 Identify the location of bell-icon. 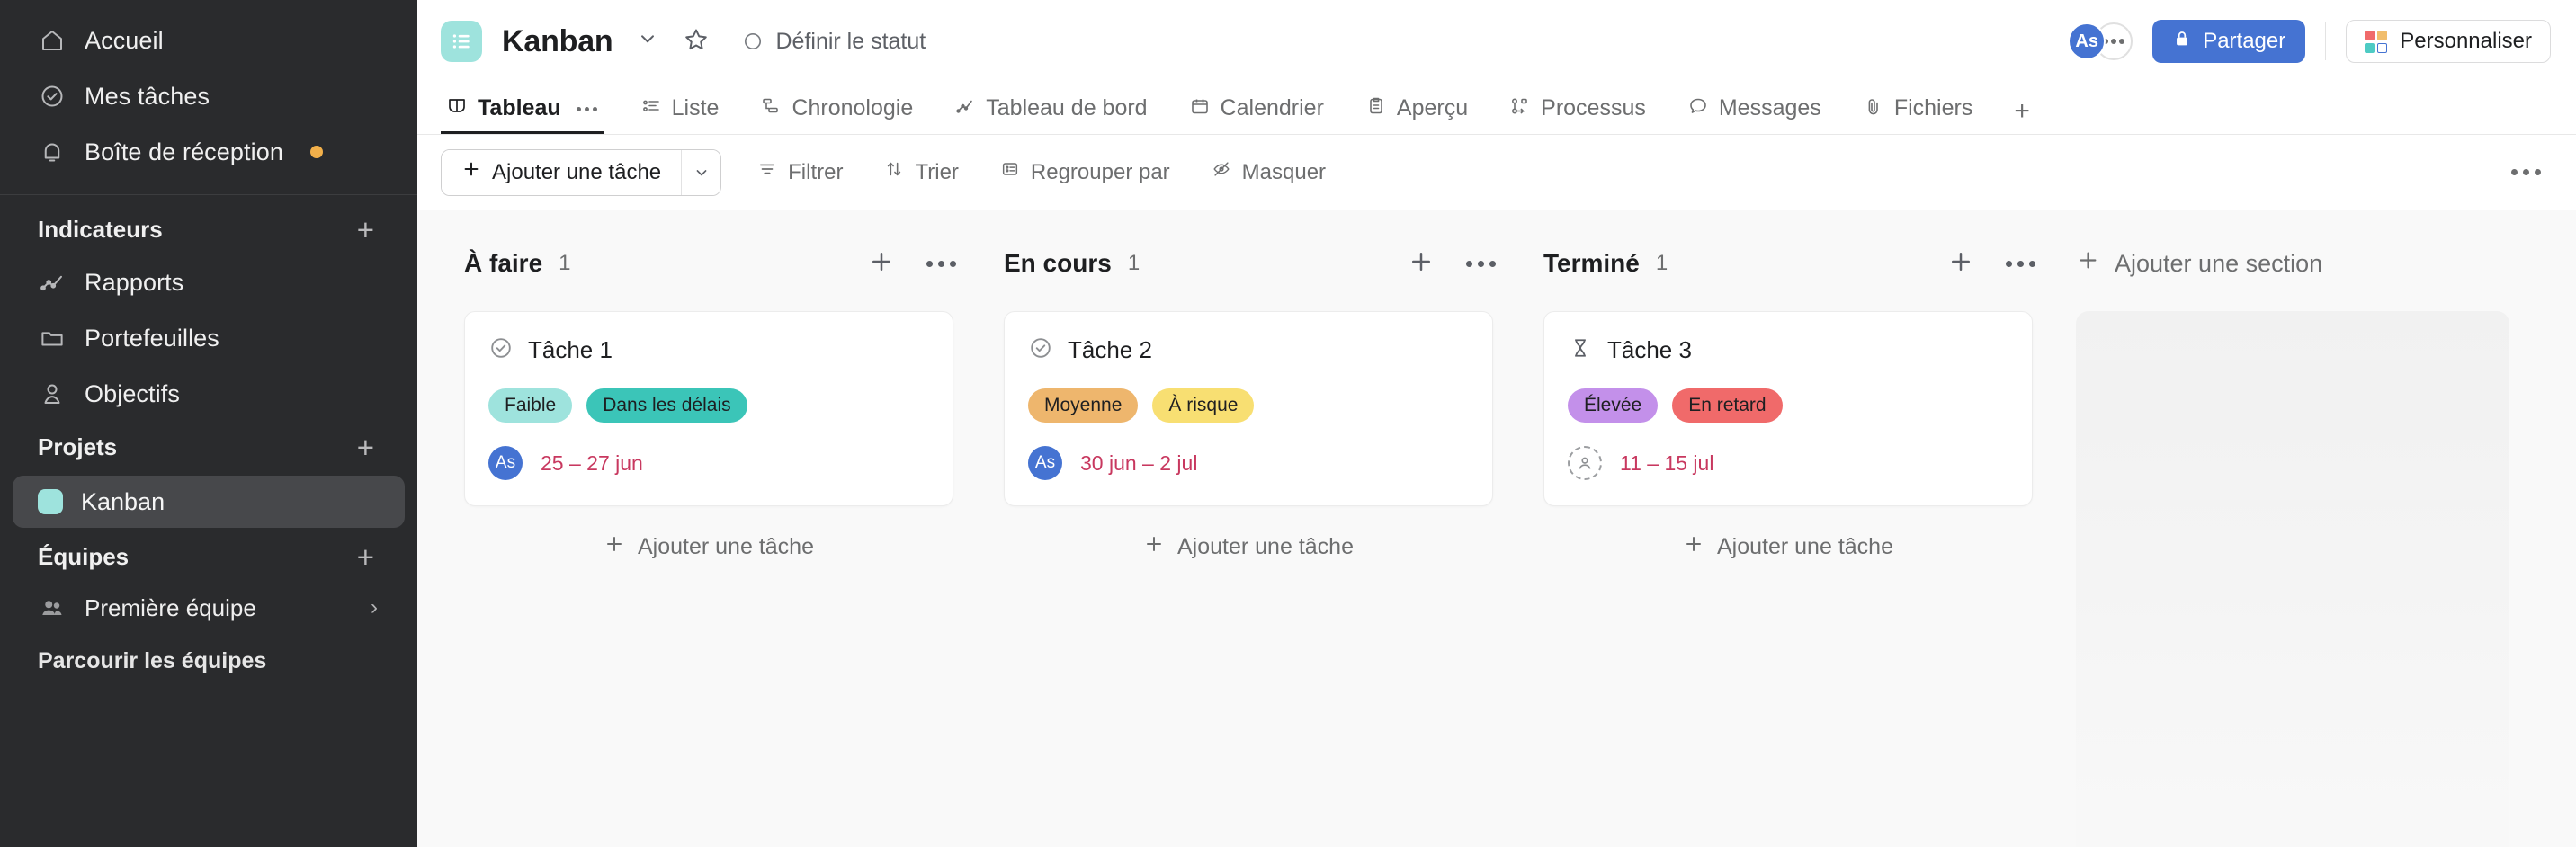
(52, 152).